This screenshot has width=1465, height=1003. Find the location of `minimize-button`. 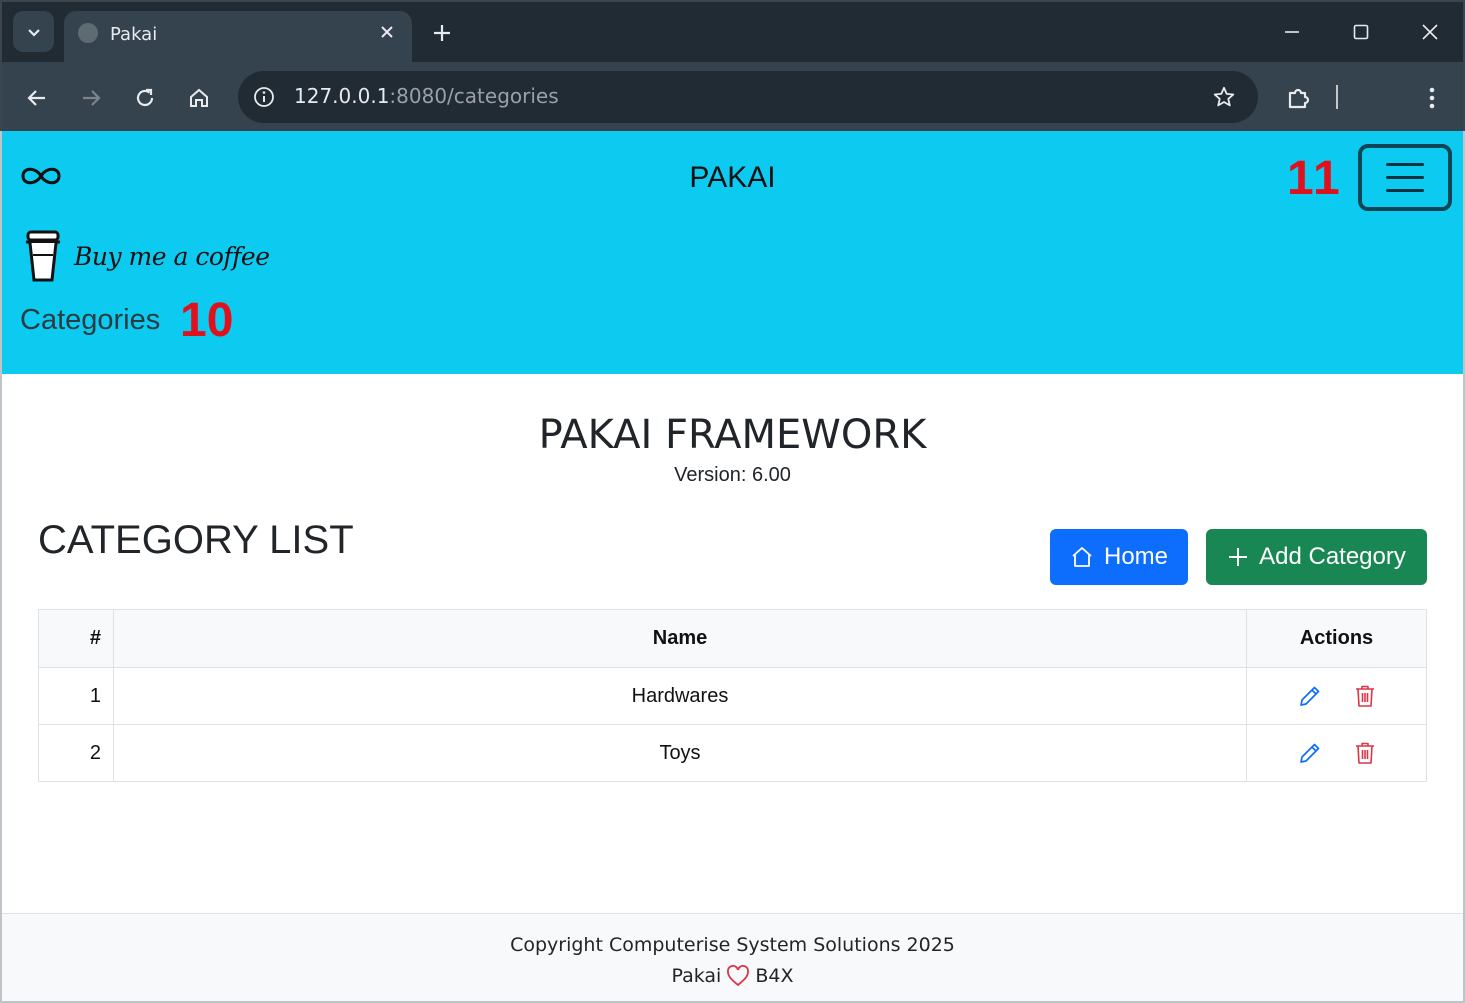

minimize-button is located at coordinates (1292, 32).